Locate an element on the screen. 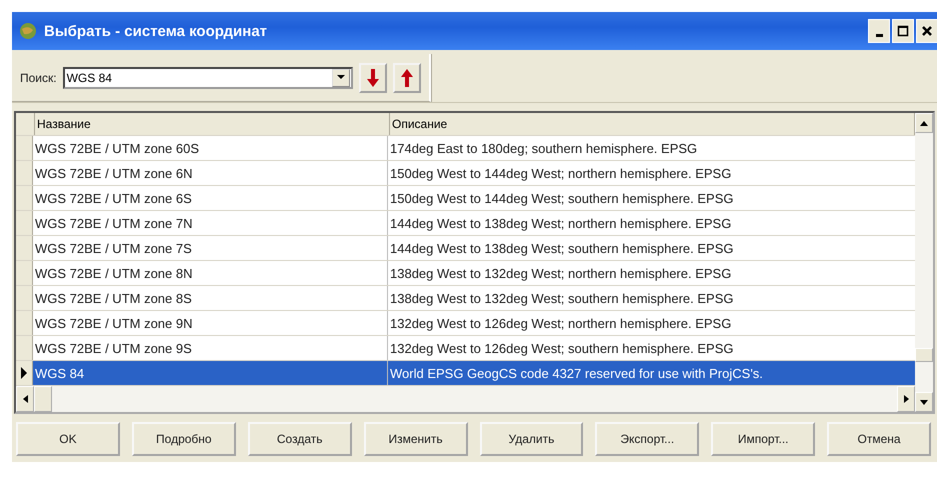 The height and width of the screenshot is (477, 937). globe-icon is located at coordinates (28, 31).